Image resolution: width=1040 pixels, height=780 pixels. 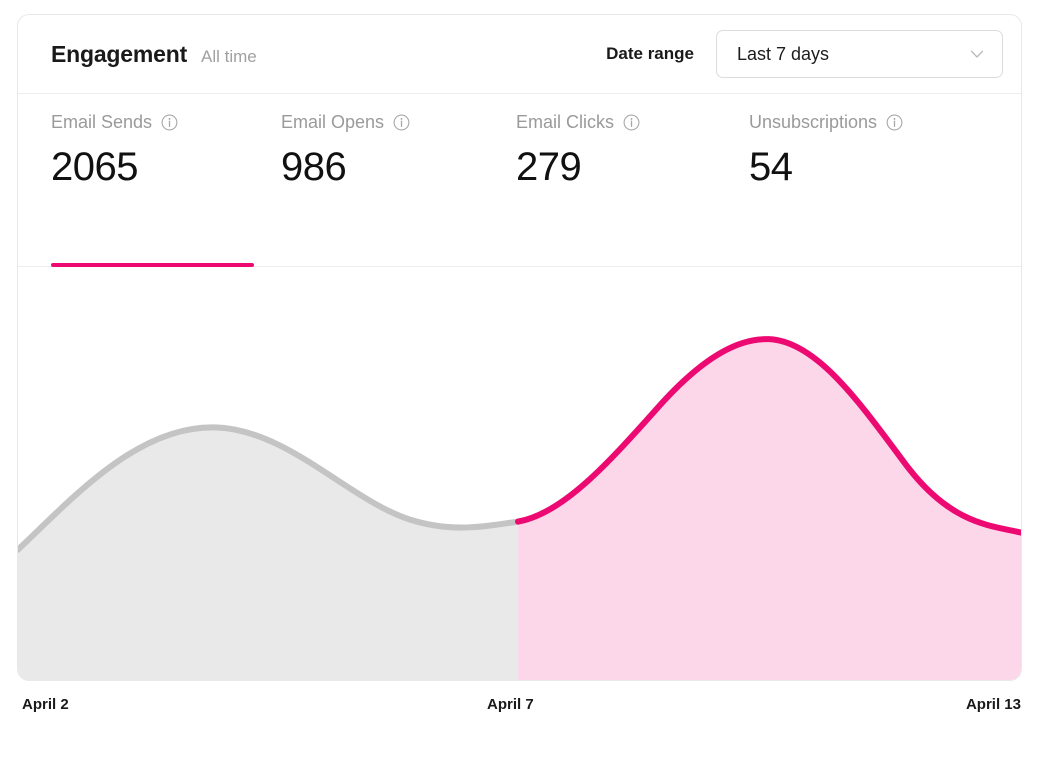 I want to click on metric-head: Email Opens, so click(x=381, y=122).